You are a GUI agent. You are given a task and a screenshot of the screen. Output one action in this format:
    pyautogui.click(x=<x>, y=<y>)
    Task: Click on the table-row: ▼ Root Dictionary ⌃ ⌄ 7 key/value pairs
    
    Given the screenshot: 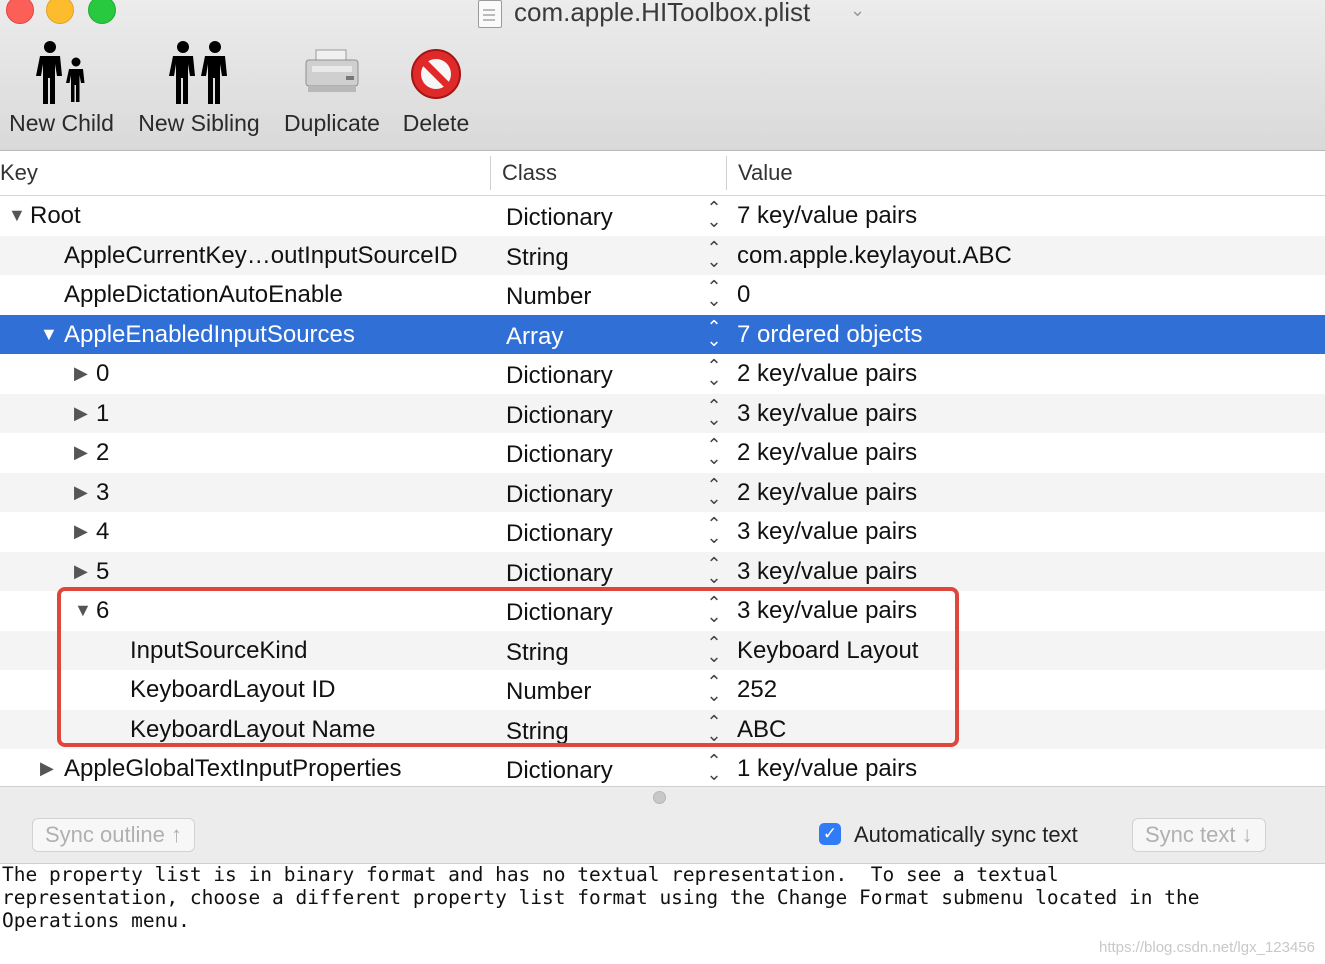 What is the action you would take?
    pyautogui.click(x=662, y=216)
    